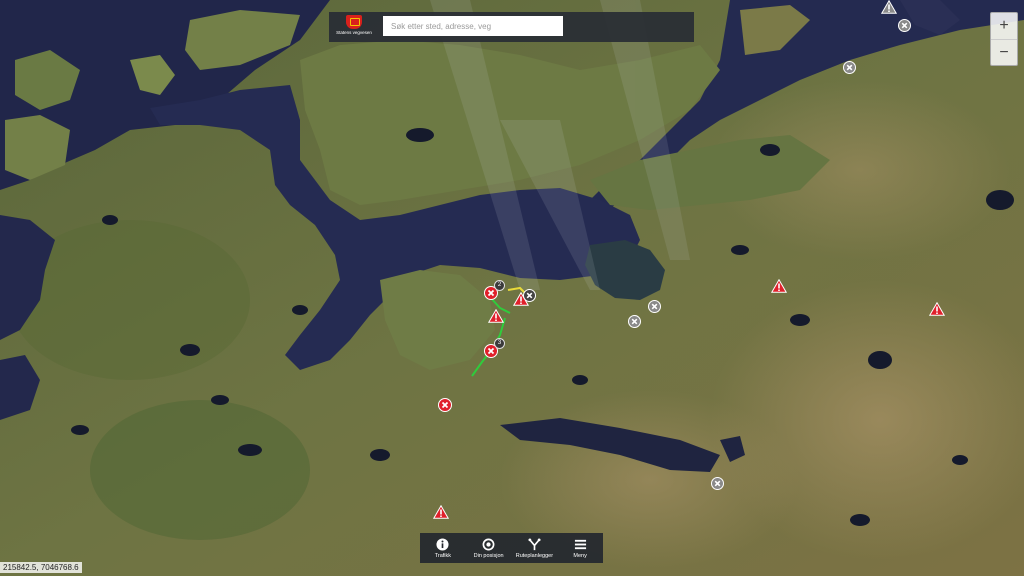 The width and height of the screenshot is (1024, 576). I want to click on route-icon, so click(534, 543).